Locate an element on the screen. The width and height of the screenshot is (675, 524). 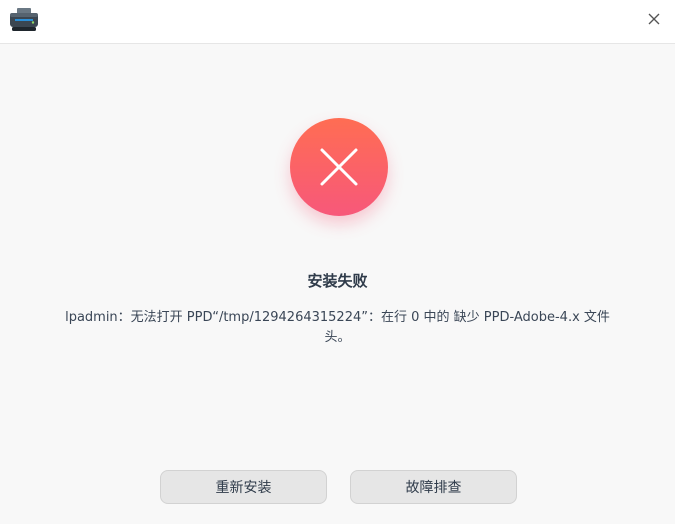
reinstall-button: 重新安装 is located at coordinates (243, 487).